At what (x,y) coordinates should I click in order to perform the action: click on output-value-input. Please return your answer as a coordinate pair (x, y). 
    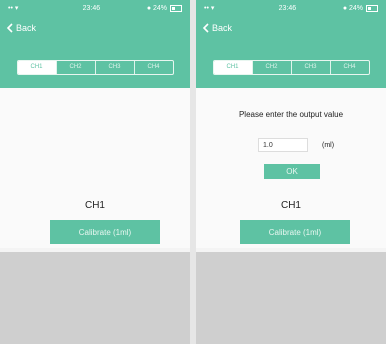
    Looking at the image, I should click on (283, 145).